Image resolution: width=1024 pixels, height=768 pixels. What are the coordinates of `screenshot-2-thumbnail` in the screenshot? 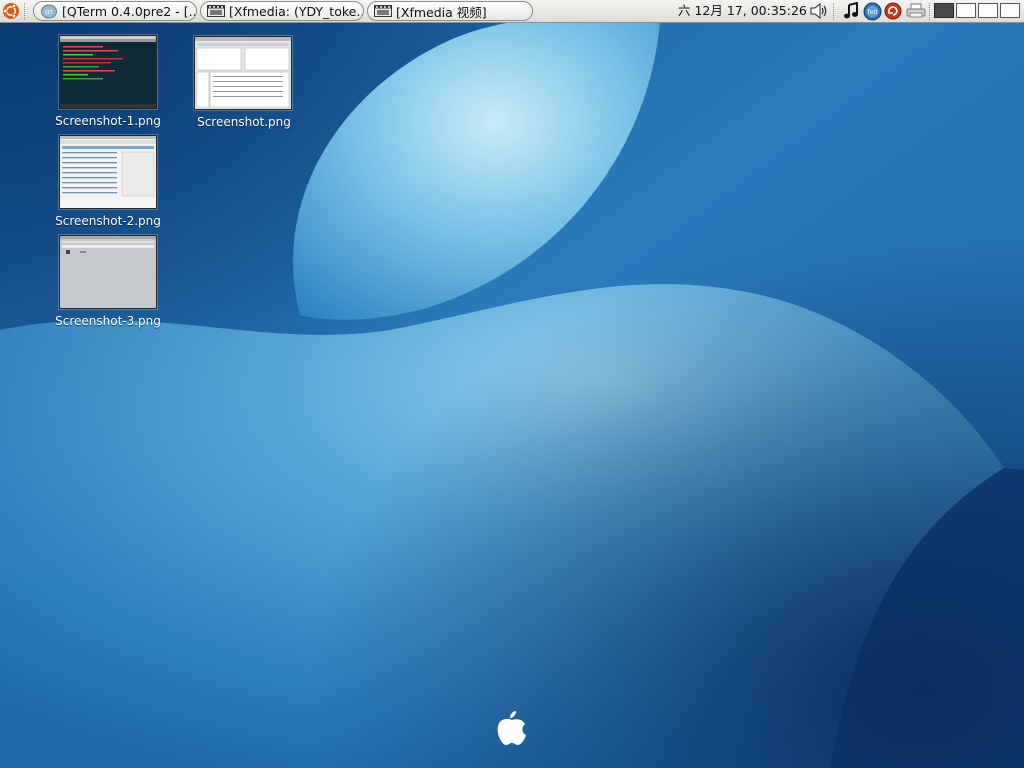 It's located at (108, 172).